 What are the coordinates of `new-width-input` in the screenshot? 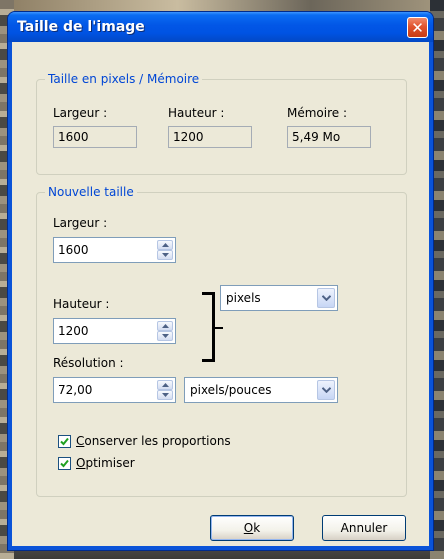 It's located at (103, 250).